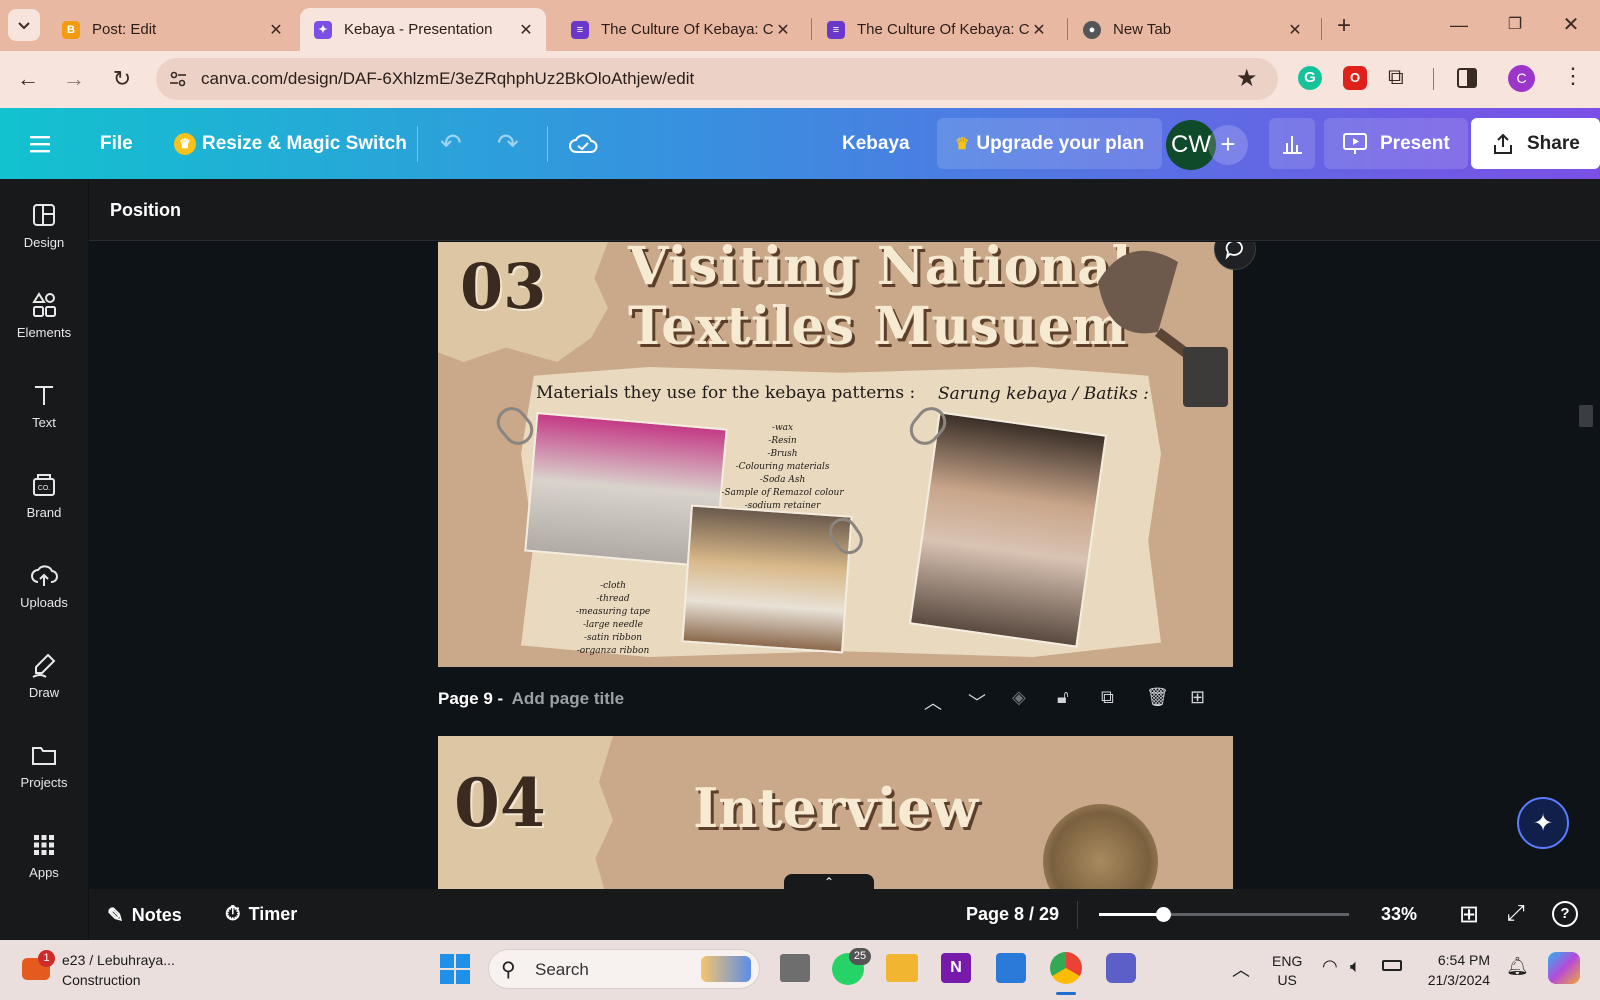 This screenshot has width=1600, height=1000. What do you see at coordinates (44, 241) in the screenshot?
I see `rail-item-design: Design` at bounding box center [44, 241].